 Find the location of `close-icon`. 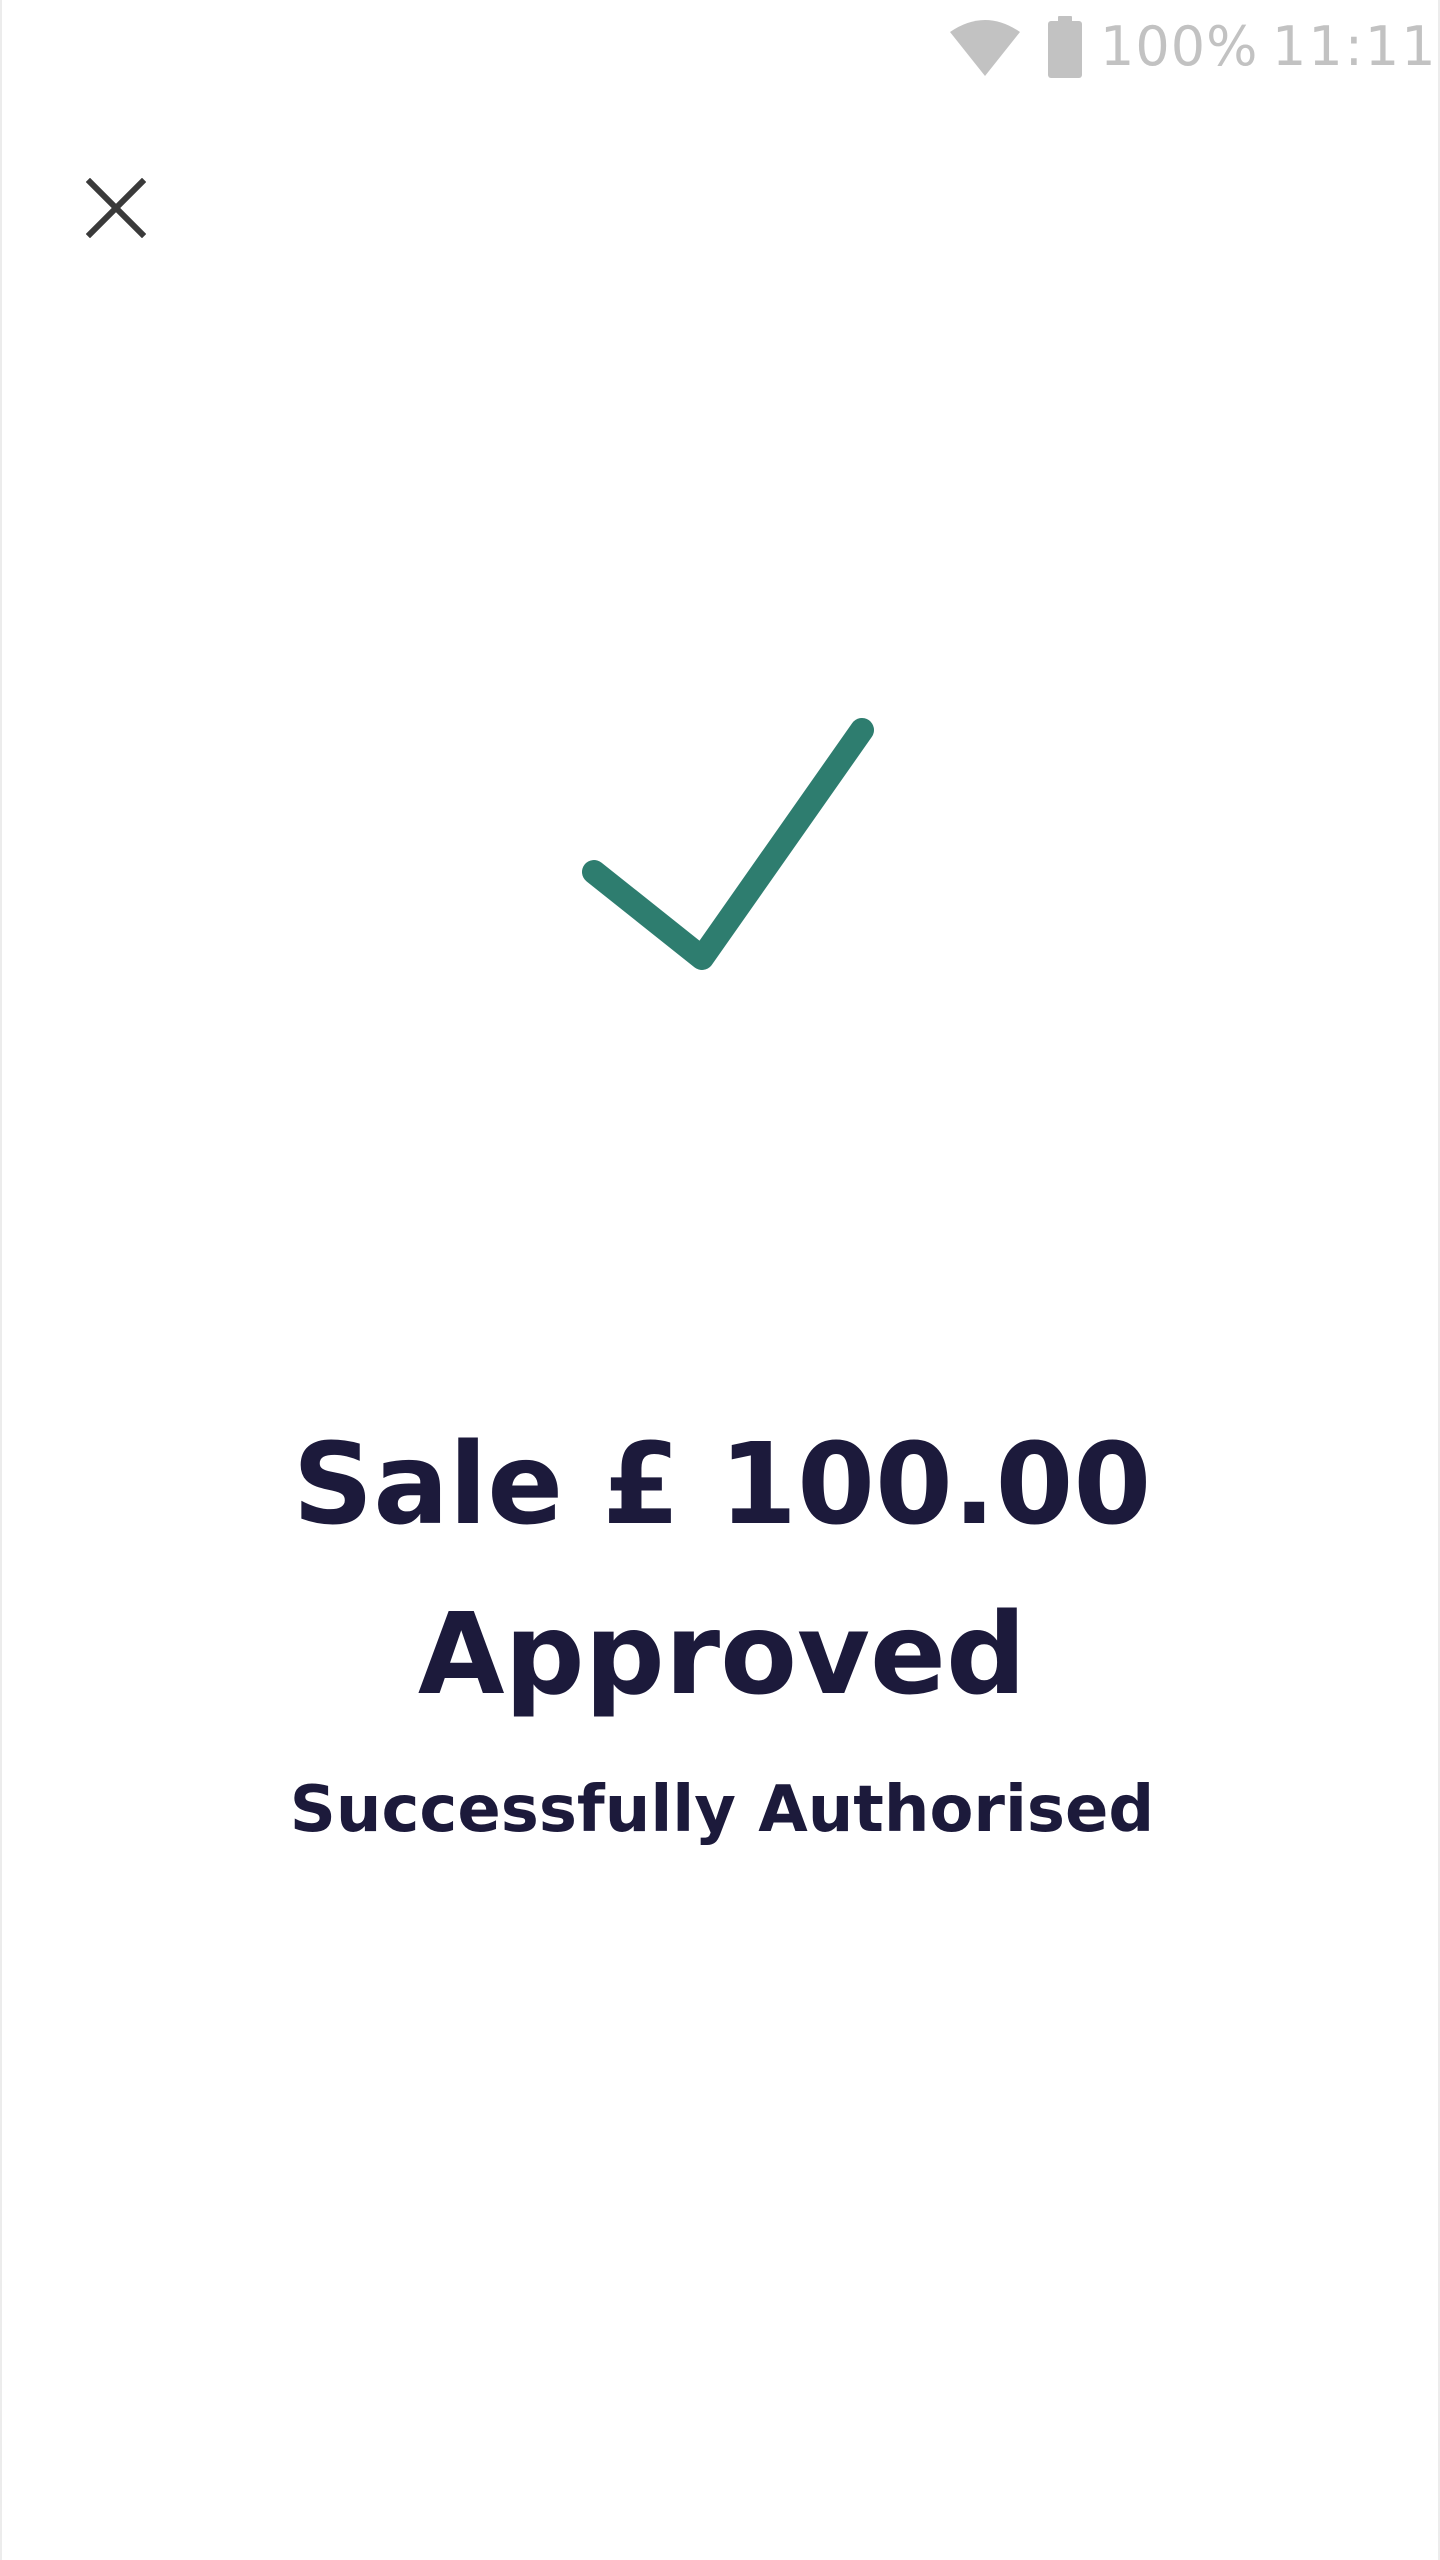

close-icon is located at coordinates (116, 208).